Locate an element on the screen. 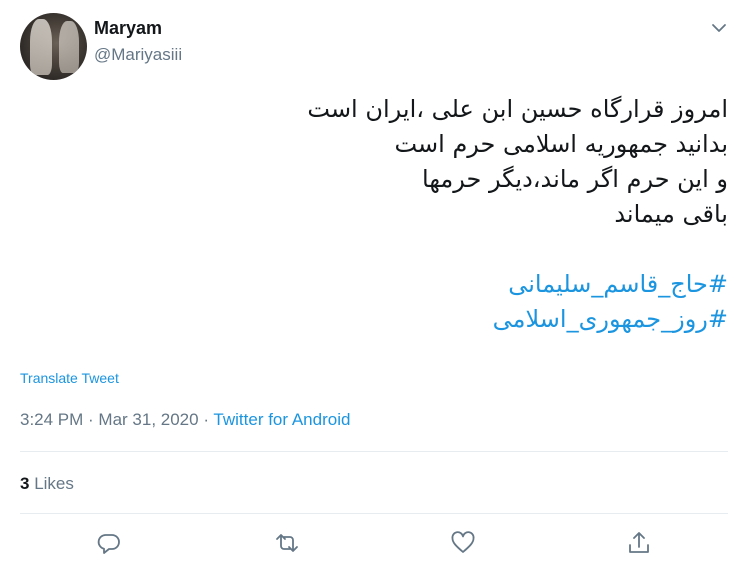 The height and width of the screenshot is (573, 748). avatar is located at coordinates (53, 46).